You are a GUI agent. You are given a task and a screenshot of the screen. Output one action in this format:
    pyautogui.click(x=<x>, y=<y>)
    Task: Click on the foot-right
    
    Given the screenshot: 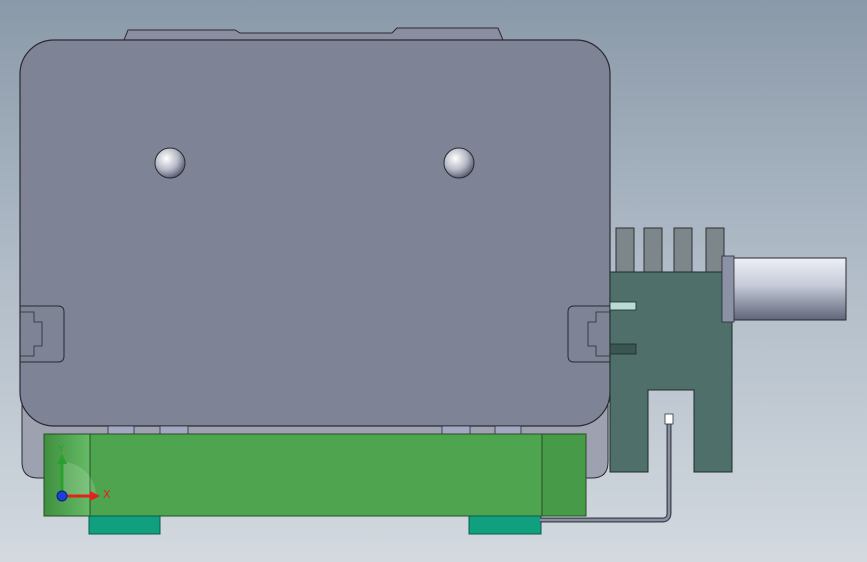 What is the action you would take?
    pyautogui.click(x=505, y=525)
    